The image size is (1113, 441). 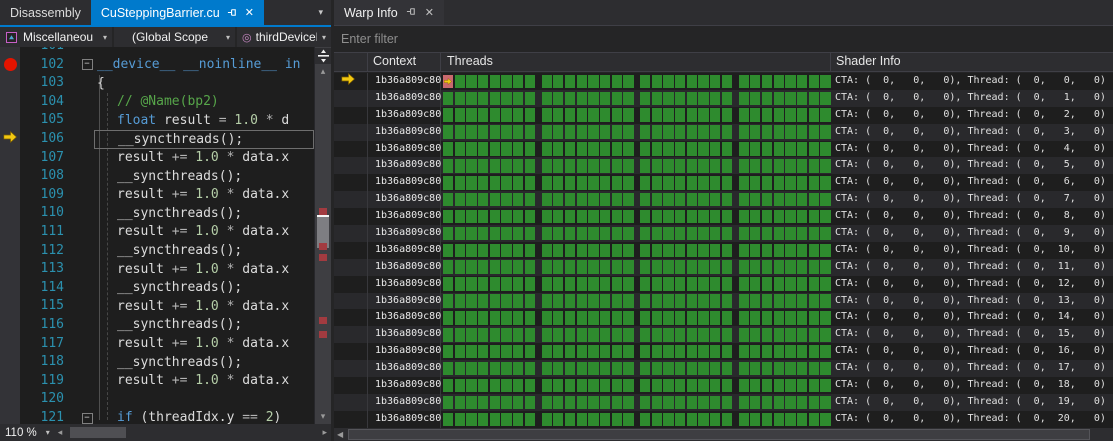 I want to click on scroll-left-arrow-icon: ◀, so click(x=340, y=434).